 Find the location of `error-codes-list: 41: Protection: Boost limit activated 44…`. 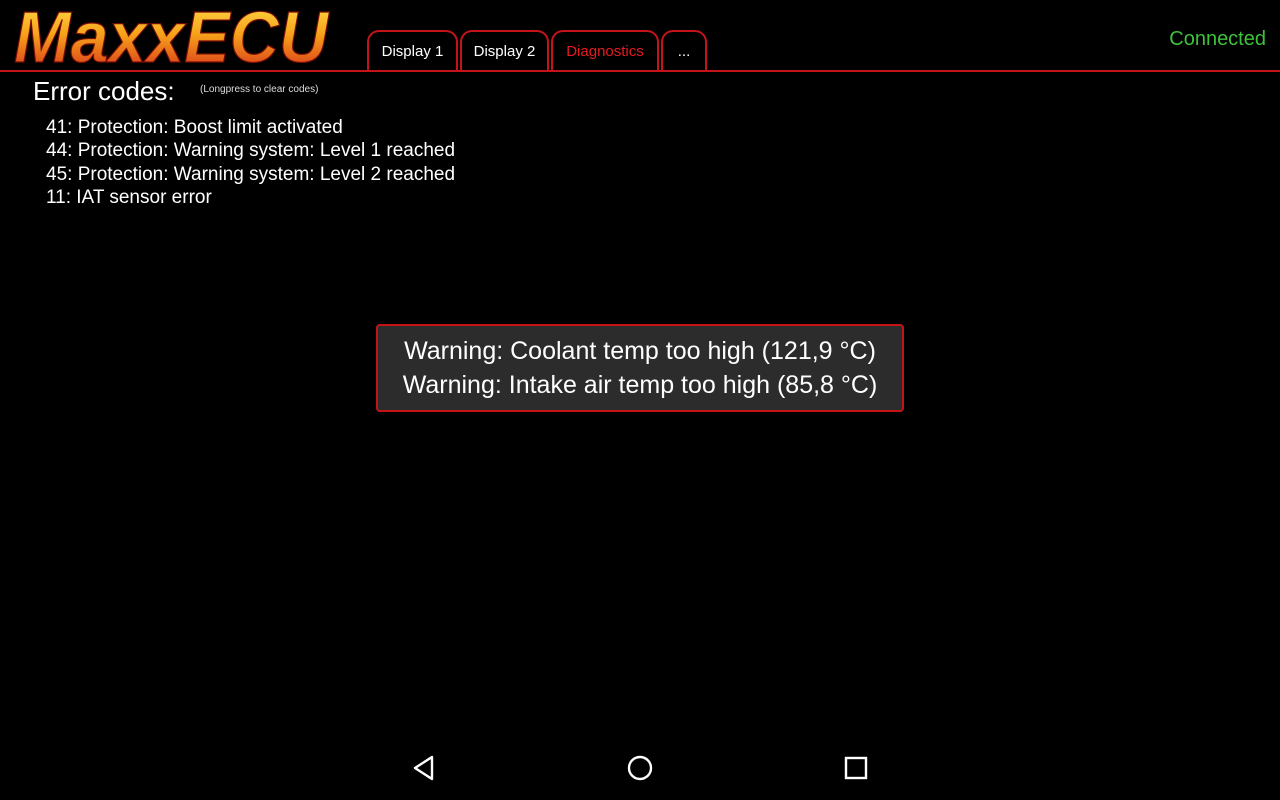

error-codes-list: 41: Protection: Boost limit activated 44… is located at coordinates (250, 162).